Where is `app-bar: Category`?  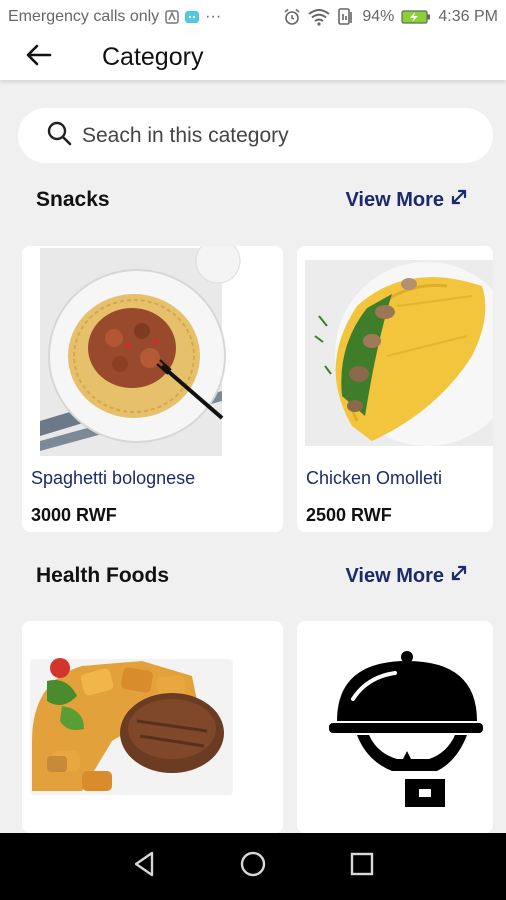 app-bar: Category is located at coordinates (253, 57).